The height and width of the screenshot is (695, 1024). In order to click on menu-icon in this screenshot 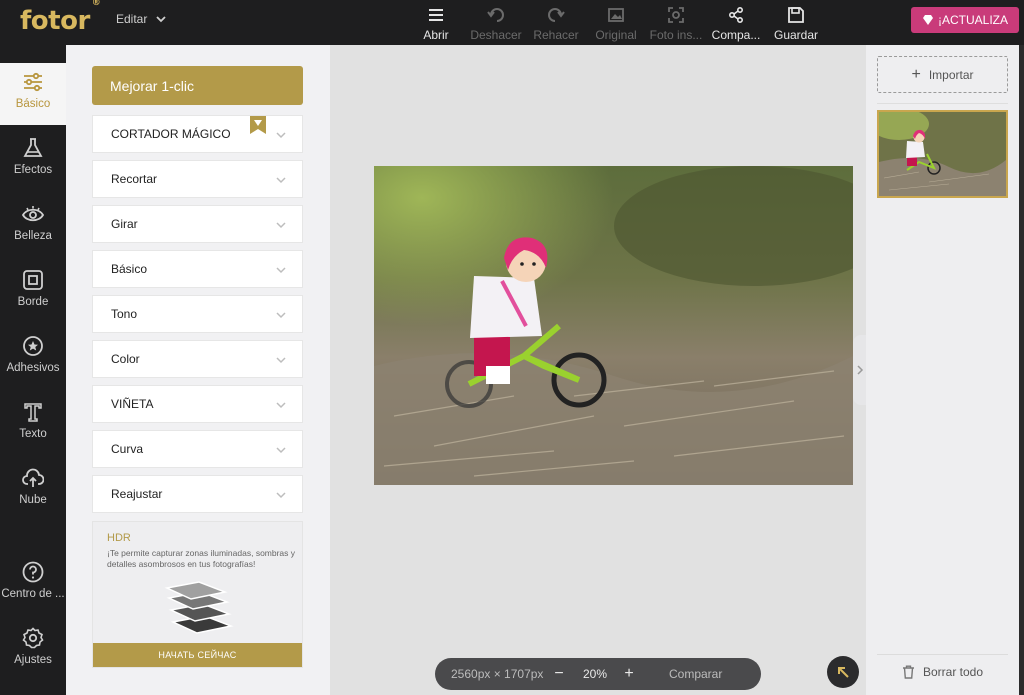, I will do `click(436, 15)`.